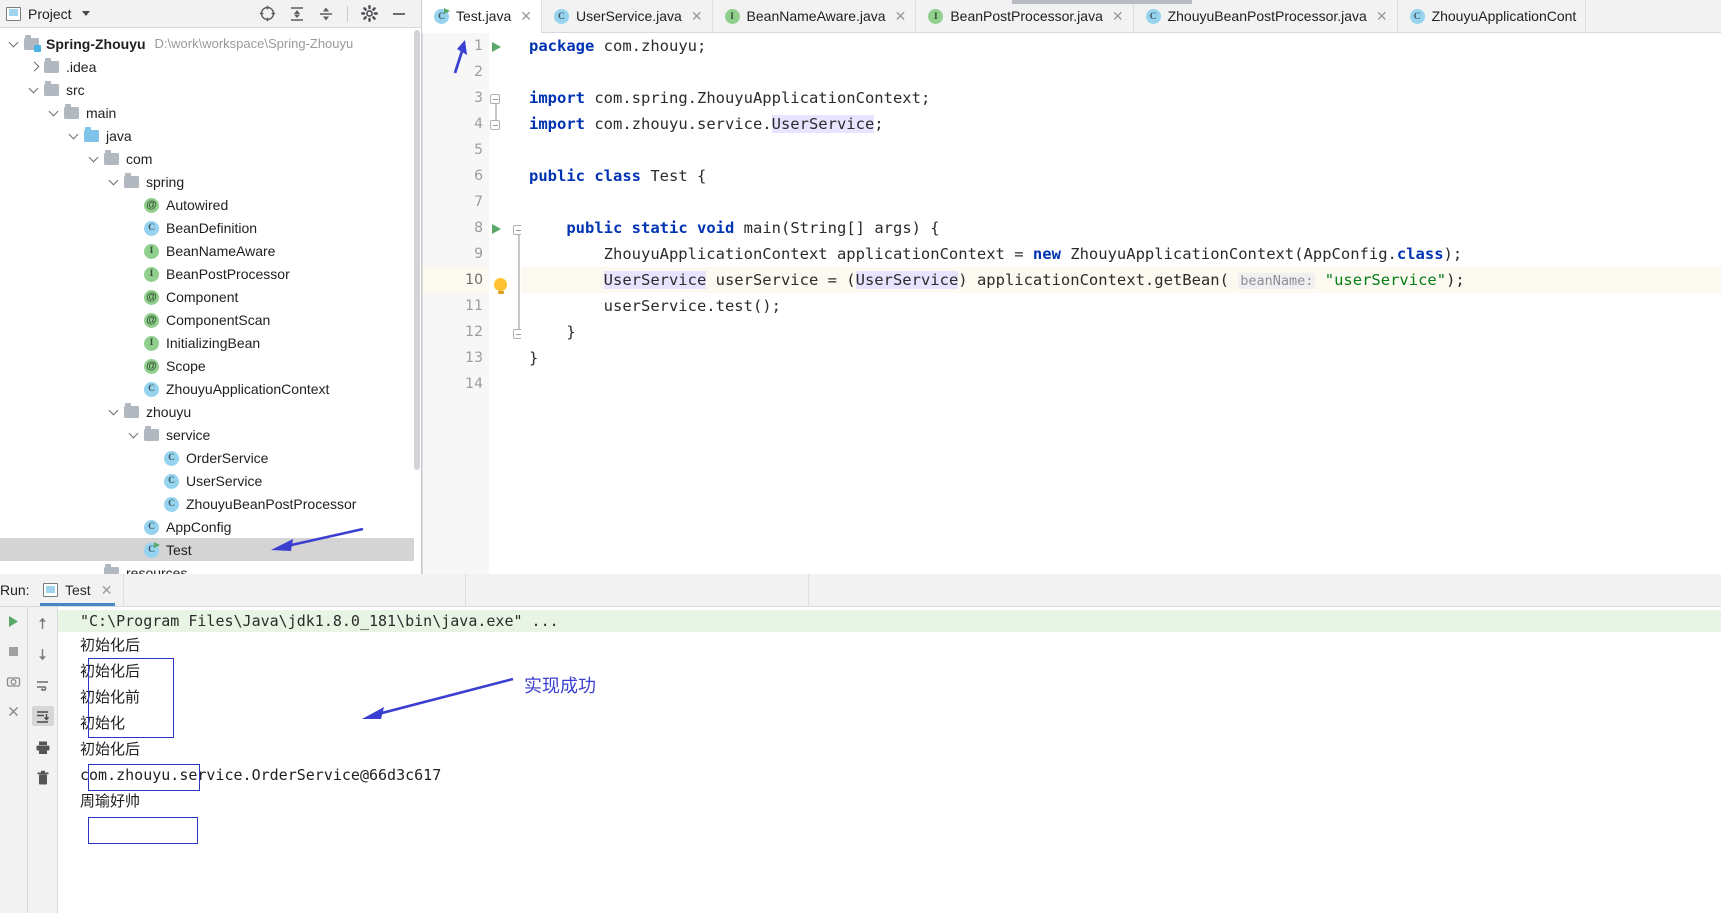 This screenshot has width=1721, height=913. What do you see at coordinates (207, 388) in the screenshot?
I see `tree-row: C ZhouyuApplicationContext` at bounding box center [207, 388].